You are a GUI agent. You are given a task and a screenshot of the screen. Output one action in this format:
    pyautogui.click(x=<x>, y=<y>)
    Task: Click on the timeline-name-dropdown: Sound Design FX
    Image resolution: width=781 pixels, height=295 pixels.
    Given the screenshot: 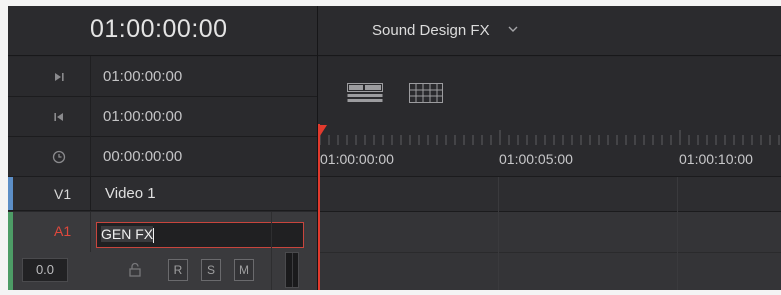 What is the action you would take?
    pyautogui.click(x=431, y=30)
    